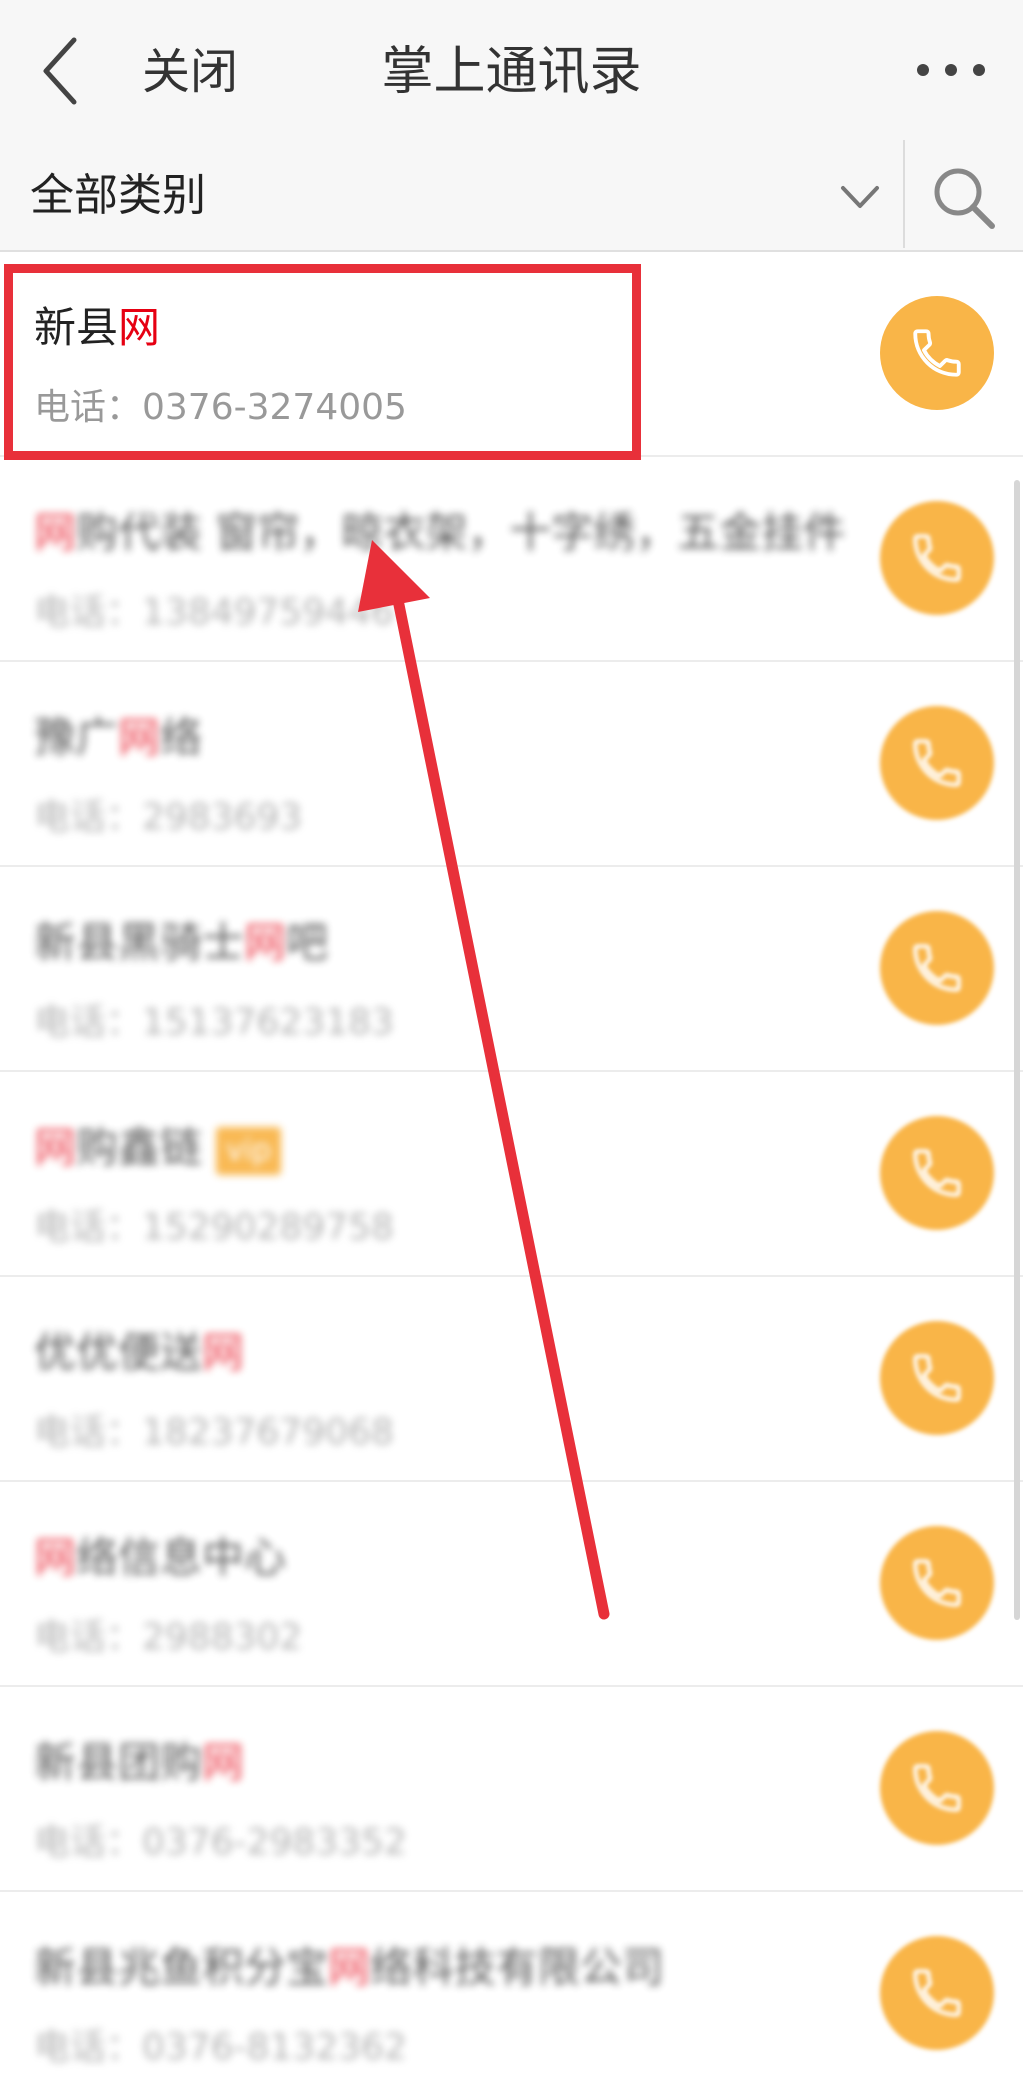  What do you see at coordinates (118, 1352) in the screenshot?
I see `contact-name-part: 优优便送` at bounding box center [118, 1352].